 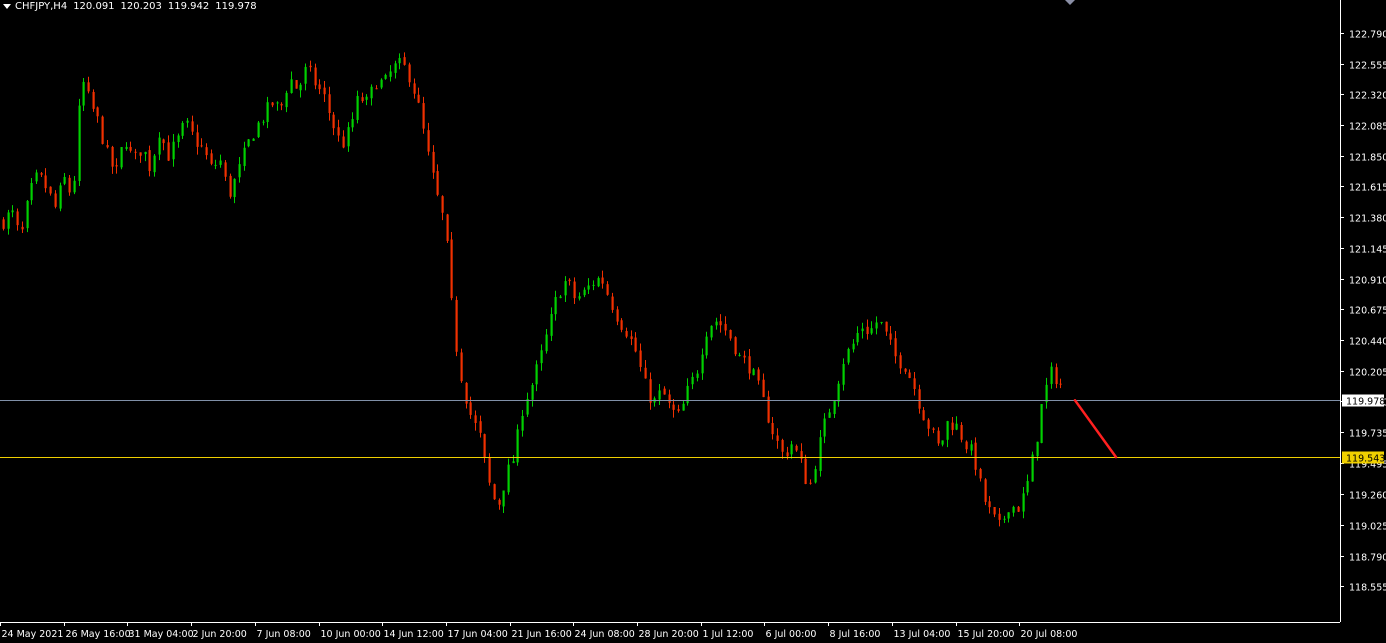 What do you see at coordinates (1367, 158) in the screenshot?
I see `price-tick-label: 121.850` at bounding box center [1367, 158].